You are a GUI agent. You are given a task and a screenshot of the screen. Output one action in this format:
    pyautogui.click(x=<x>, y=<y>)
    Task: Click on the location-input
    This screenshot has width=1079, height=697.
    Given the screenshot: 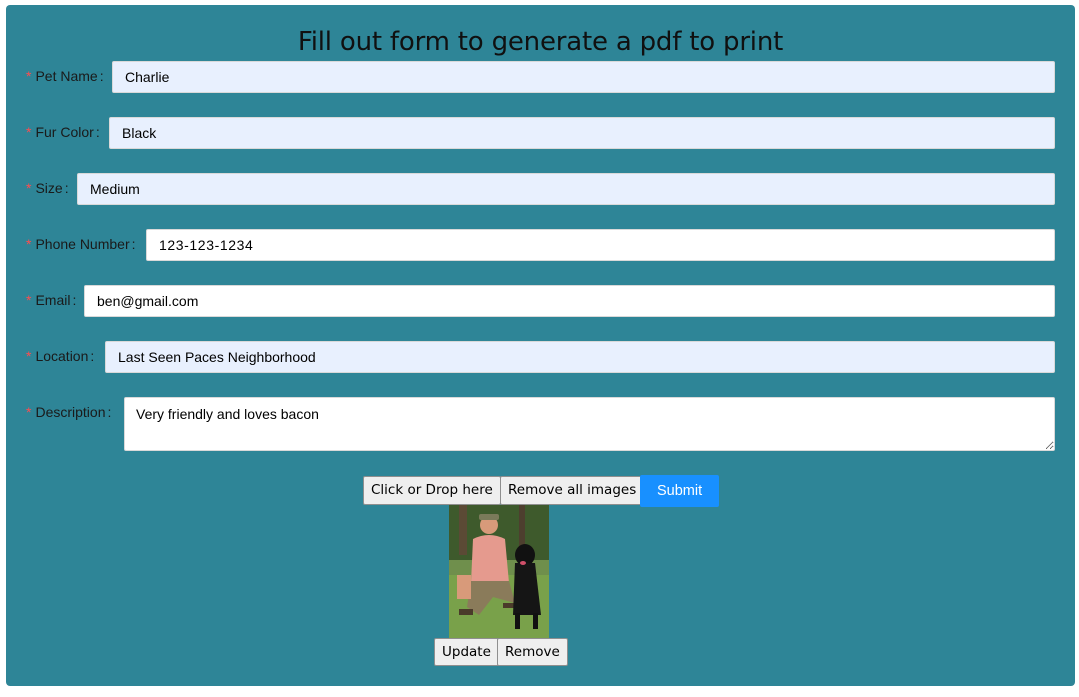 What is the action you would take?
    pyautogui.click(x=580, y=357)
    